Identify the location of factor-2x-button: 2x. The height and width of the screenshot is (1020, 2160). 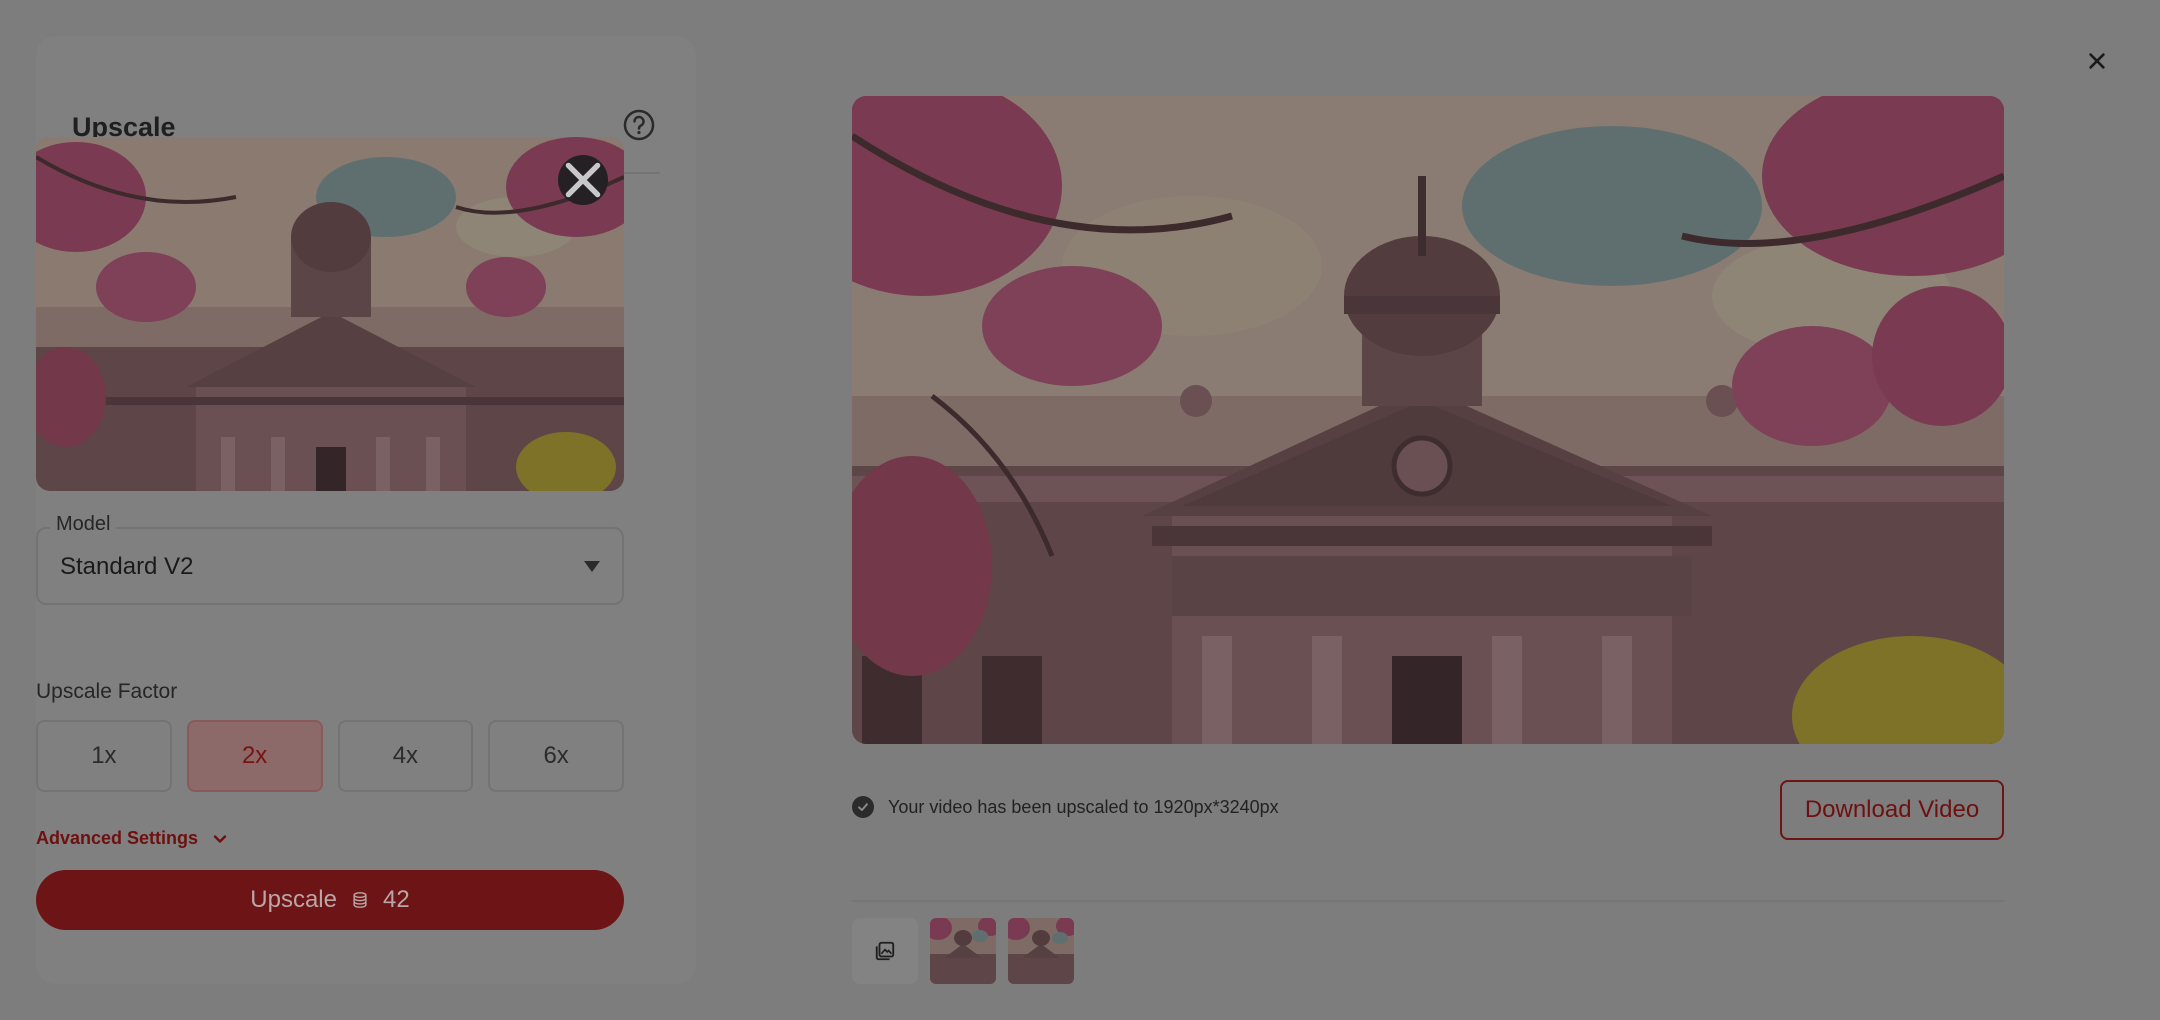
(254, 756).